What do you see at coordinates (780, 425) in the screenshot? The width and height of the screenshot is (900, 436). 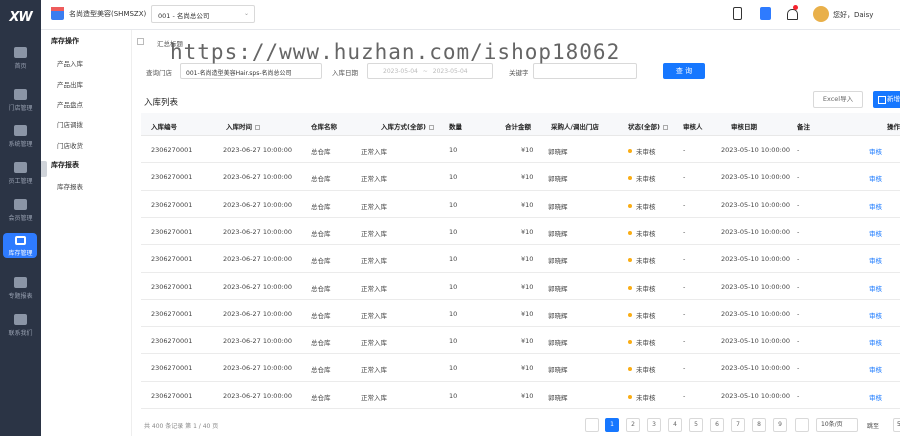 I see `page-button-9: 9` at bounding box center [780, 425].